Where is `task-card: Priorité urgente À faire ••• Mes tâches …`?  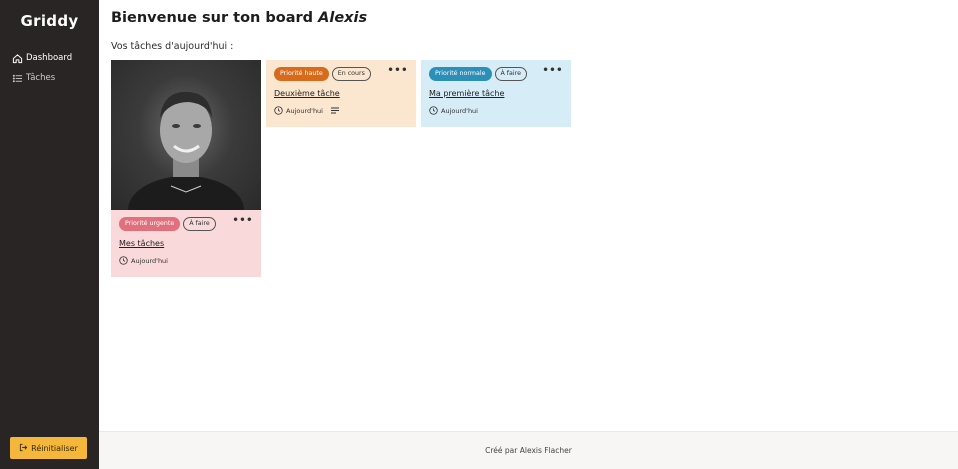 task-card: Priorité urgente À faire ••• Mes tâches … is located at coordinates (186, 168).